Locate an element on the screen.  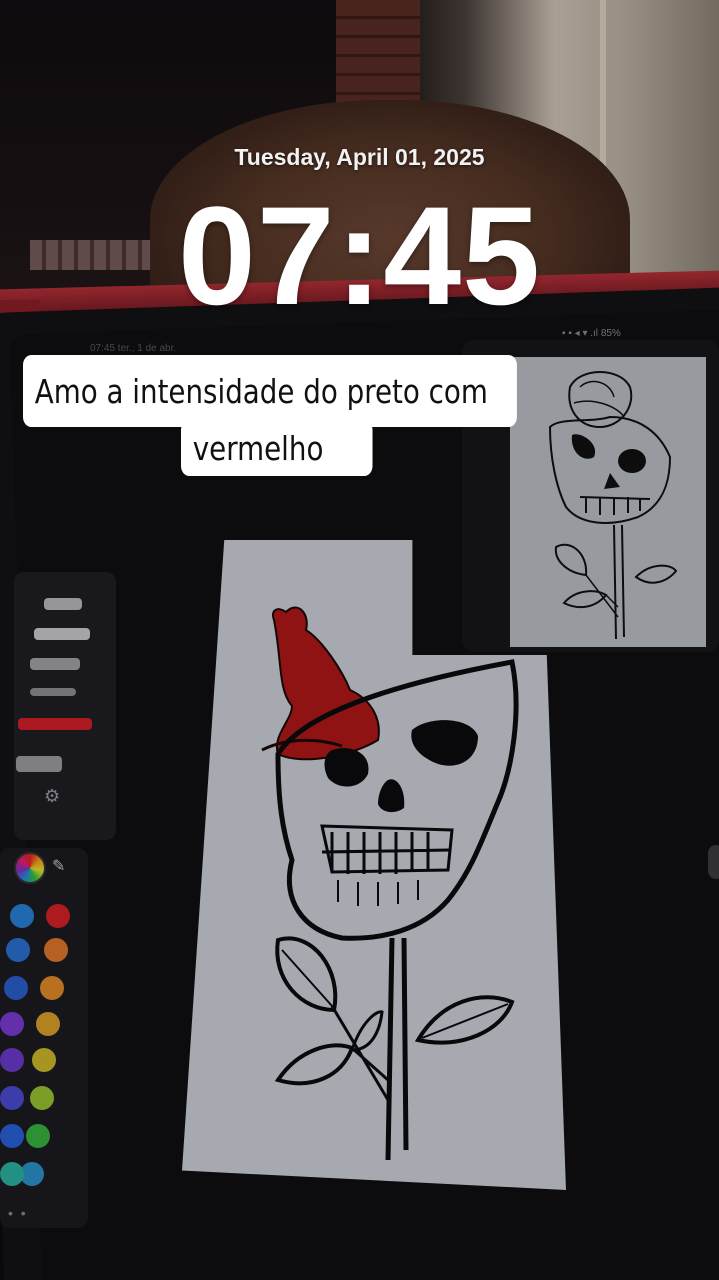
caption-line-1: Amo a intensidade do preto com is located at coordinates (270, 391).